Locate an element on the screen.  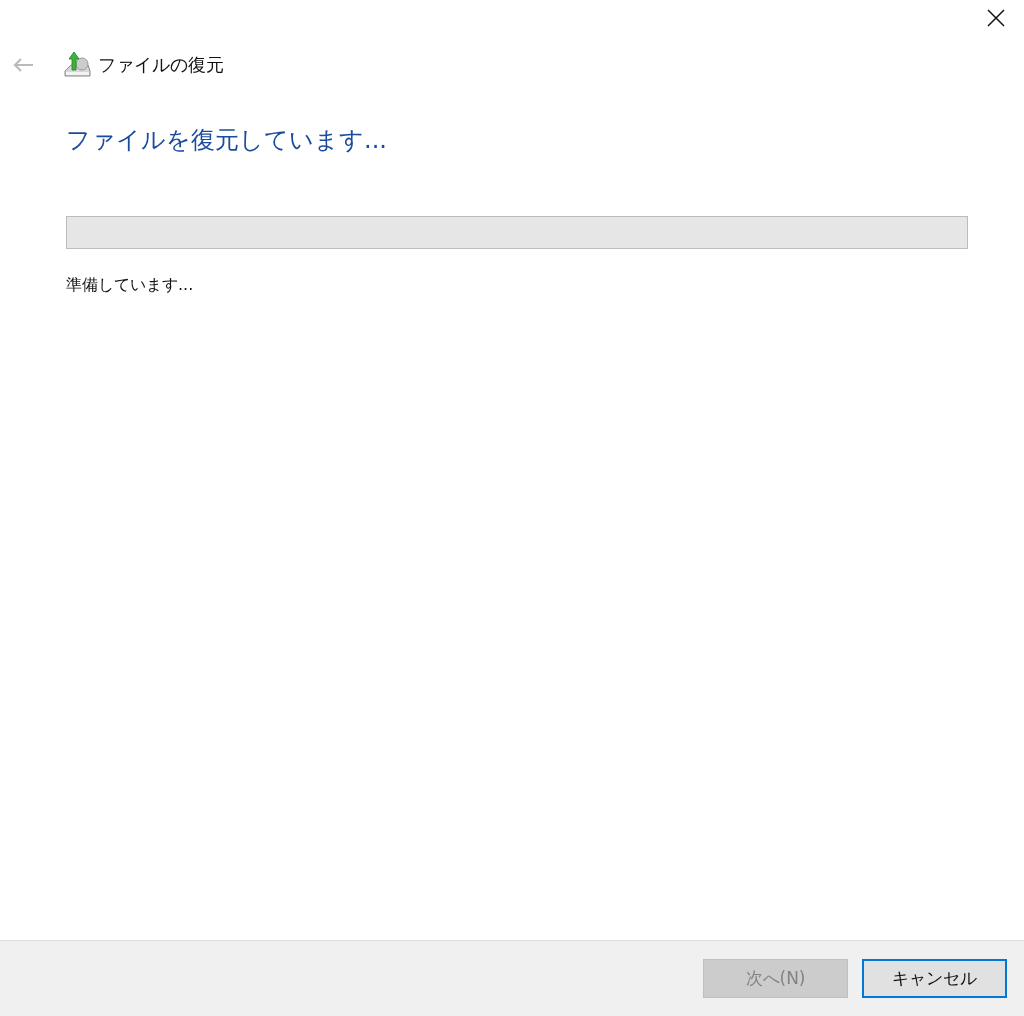
back-arrow-icon is located at coordinates (23, 65).